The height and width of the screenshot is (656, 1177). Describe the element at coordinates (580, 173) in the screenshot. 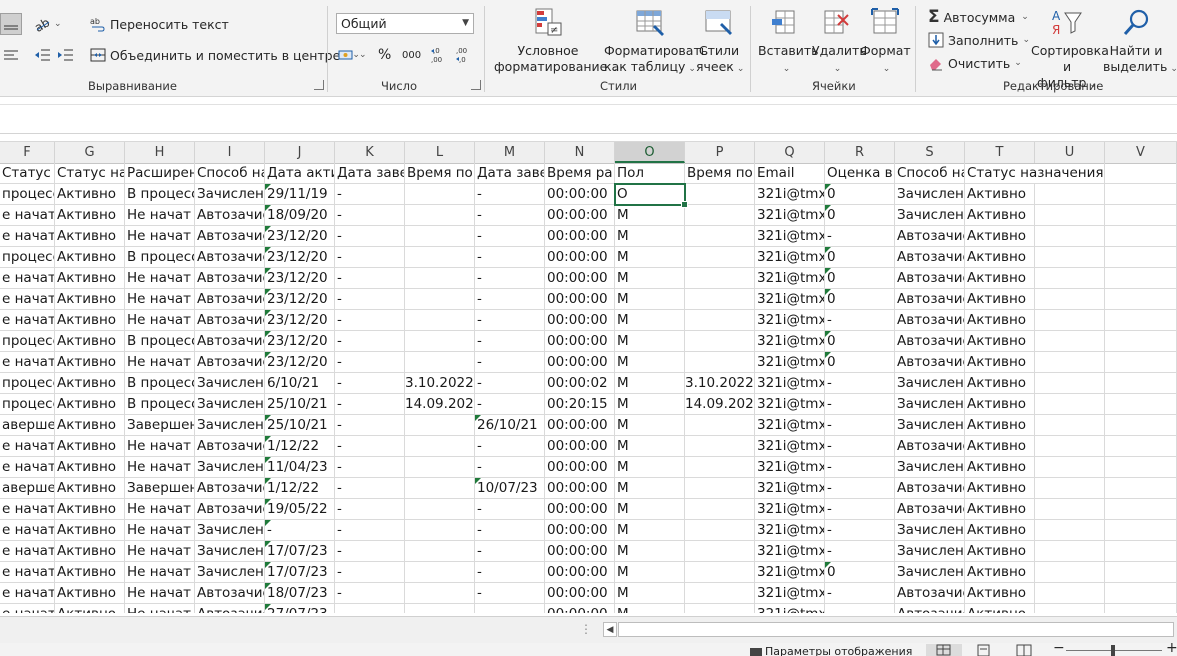

I see `header-cell: Время ра` at that location.